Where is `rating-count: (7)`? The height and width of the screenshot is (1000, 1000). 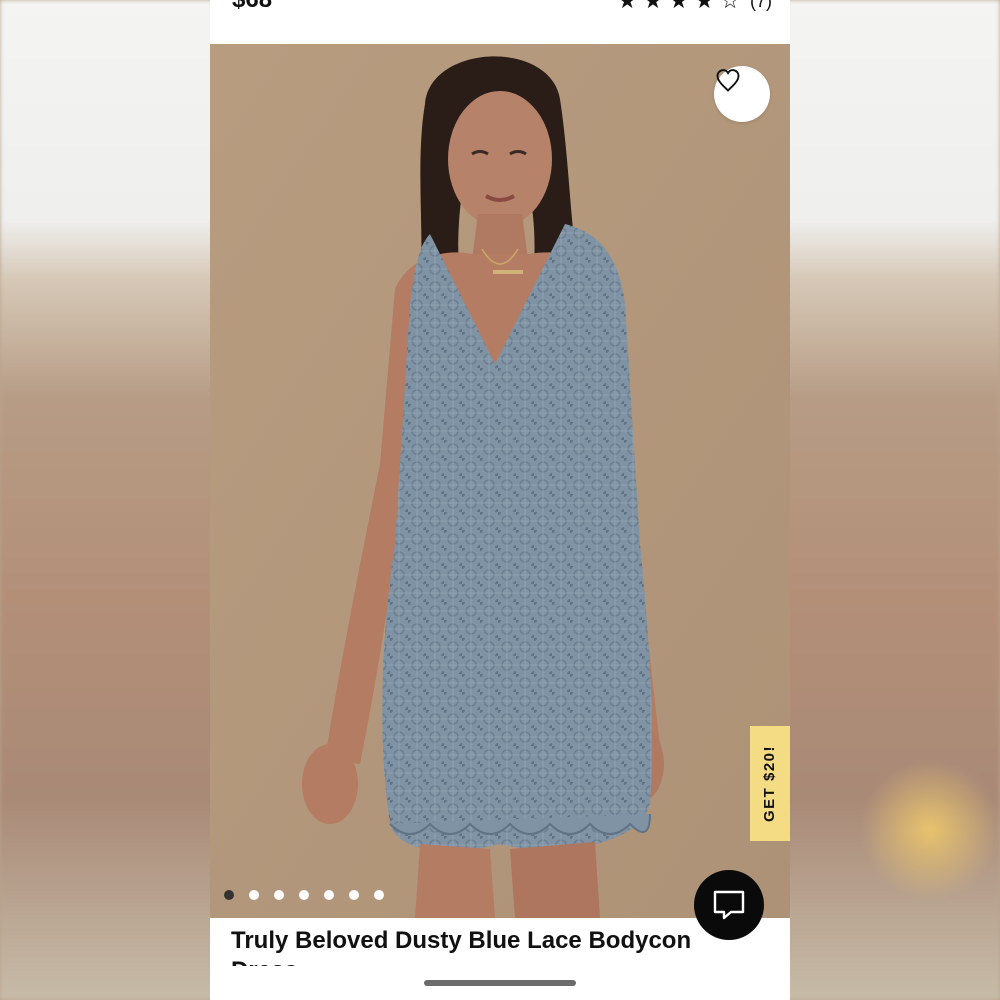
rating-count: (7) is located at coordinates (761, 5).